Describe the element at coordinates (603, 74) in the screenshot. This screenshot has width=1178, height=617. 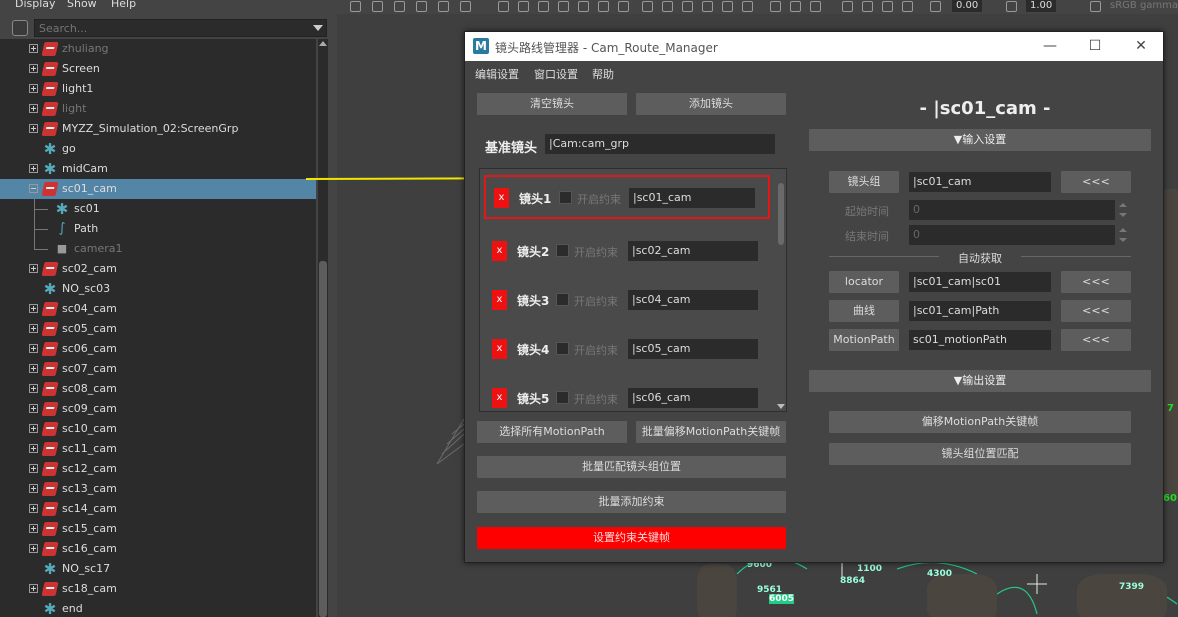
I see `menu-help: 帮助` at that location.